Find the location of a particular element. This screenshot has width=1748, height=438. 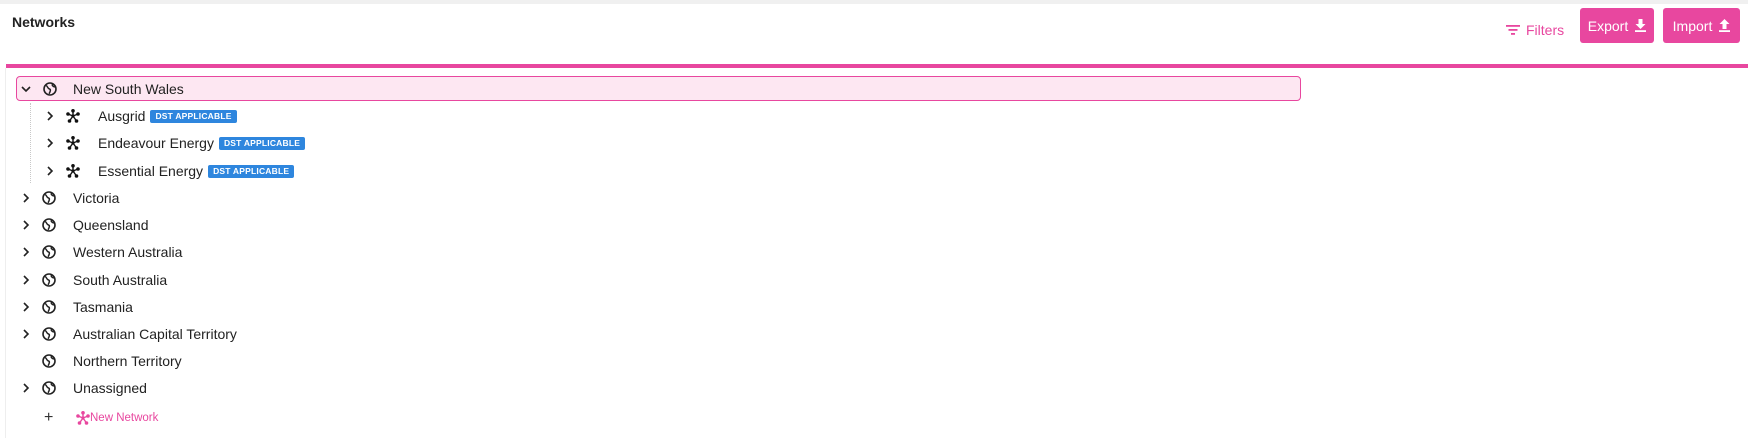

region-label: Victoria is located at coordinates (96, 198).